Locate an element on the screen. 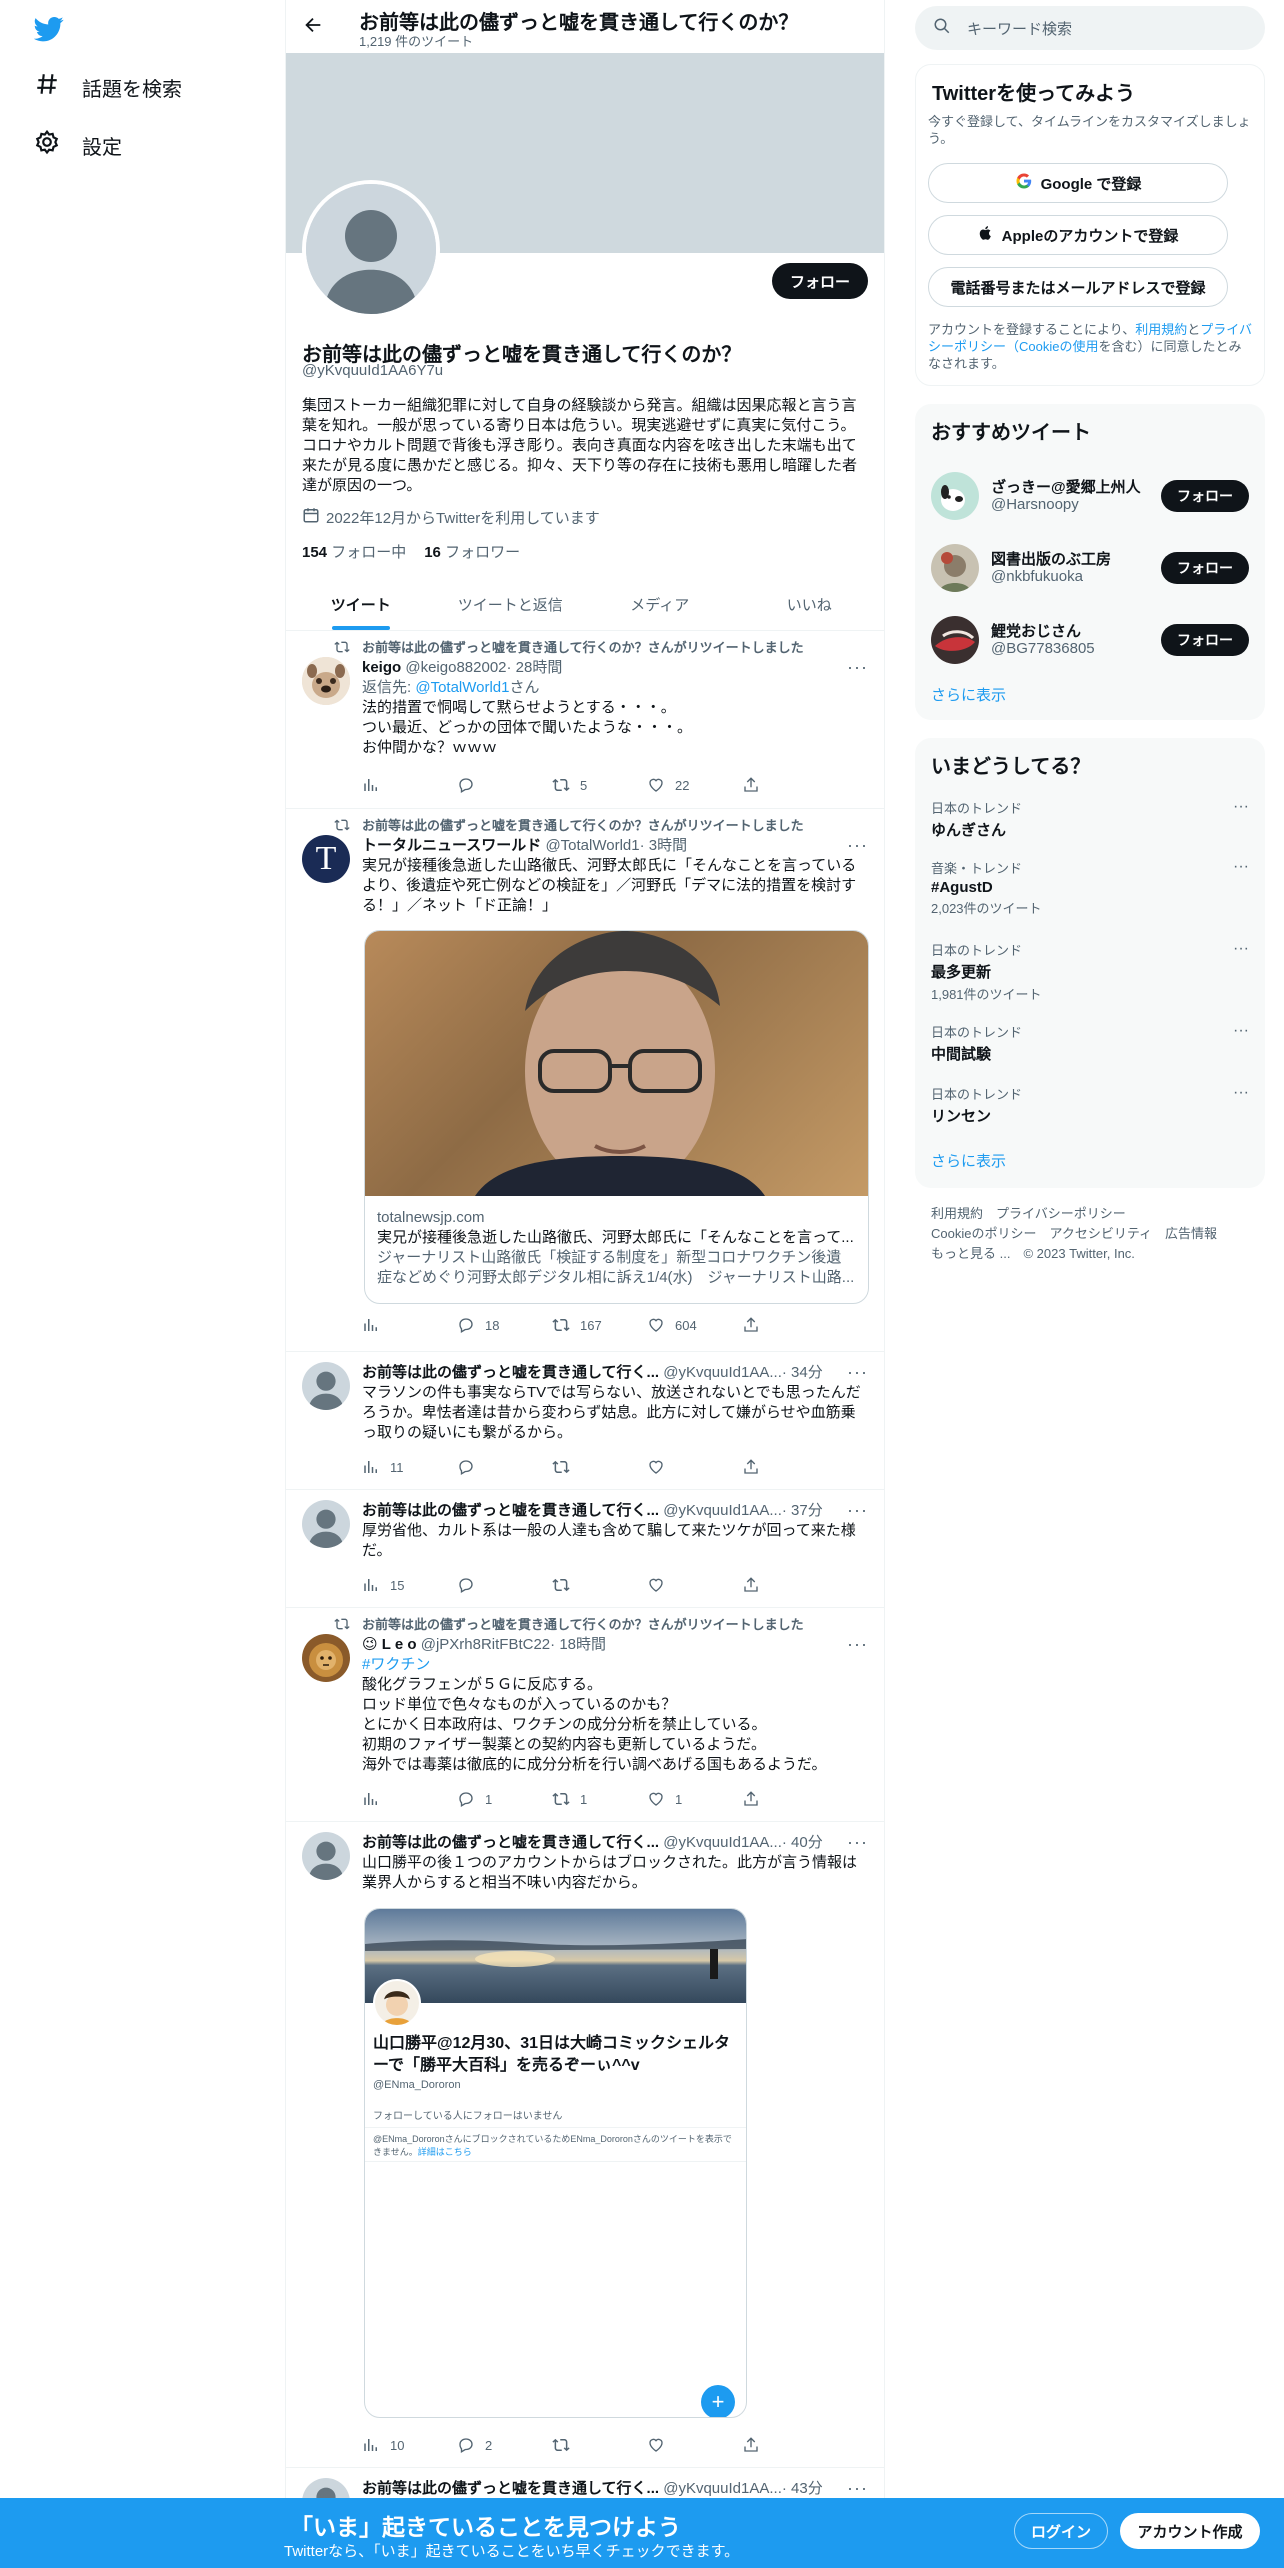 The height and width of the screenshot is (2568, 1284). apple-signup-button: Appleのアカウントで登録 is located at coordinates (1078, 235).